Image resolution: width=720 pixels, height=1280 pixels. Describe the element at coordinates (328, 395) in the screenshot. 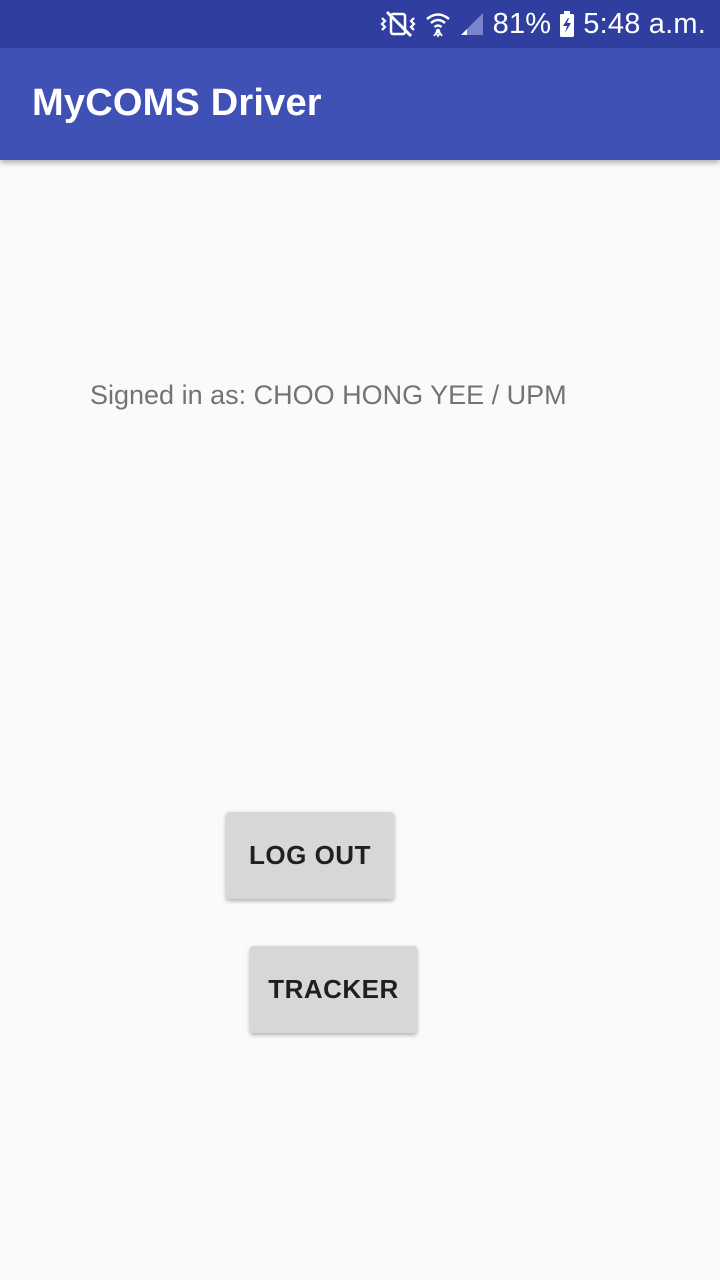

I see `signed-in-label: Signed in as: CHOO HONG YEE / UPM` at that location.